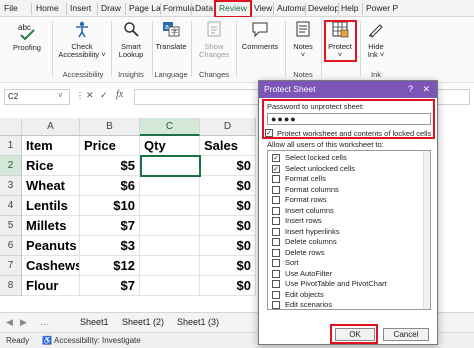  What do you see at coordinates (110, 186) in the screenshot?
I see `cell-b3: $6` at bounding box center [110, 186].